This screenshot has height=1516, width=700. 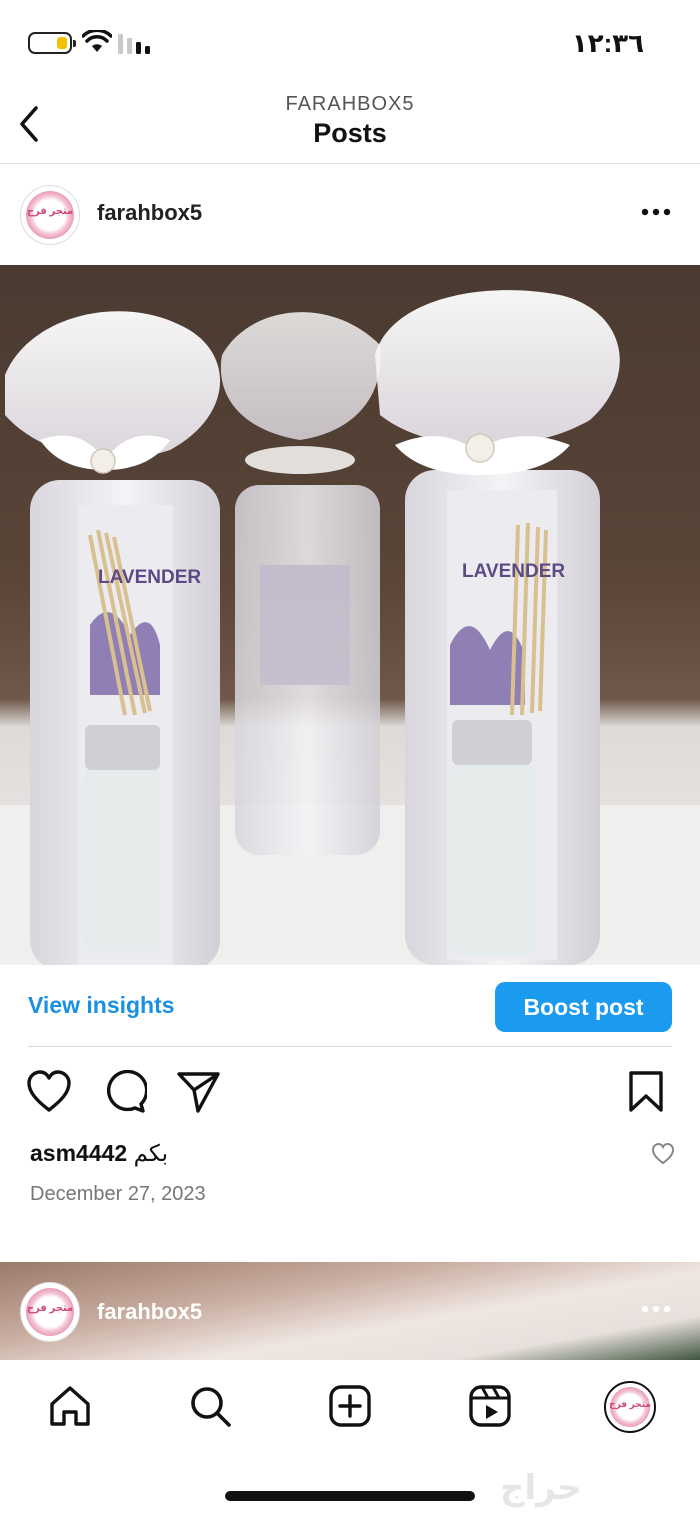 What do you see at coordinates (52, 43) in the screenshot?
I see `battery-icon` at bounding box center [52, 43].